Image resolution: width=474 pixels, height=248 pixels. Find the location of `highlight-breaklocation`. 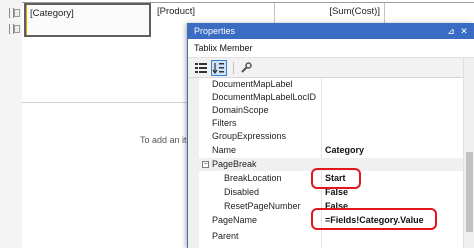

highlight-breaklocation is located at coordinates (336, 178).